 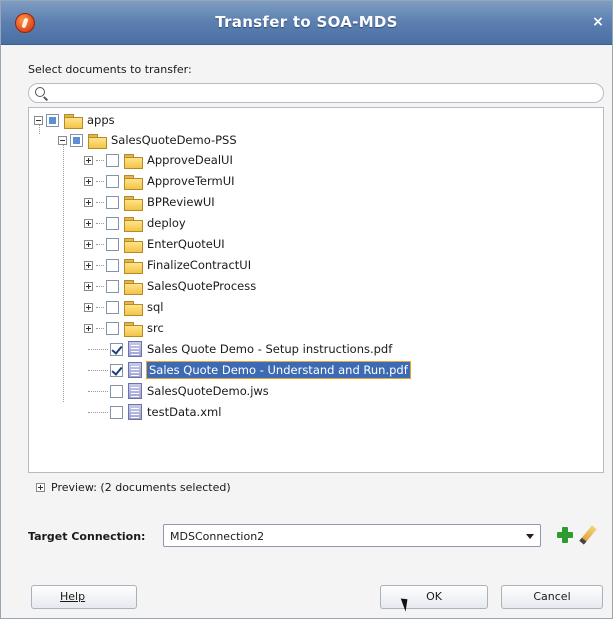 What do you see at coordinates (191, 181) in the screenshot?
I see `node-label: ApproveTermUI` at bounding box center [191, 181].